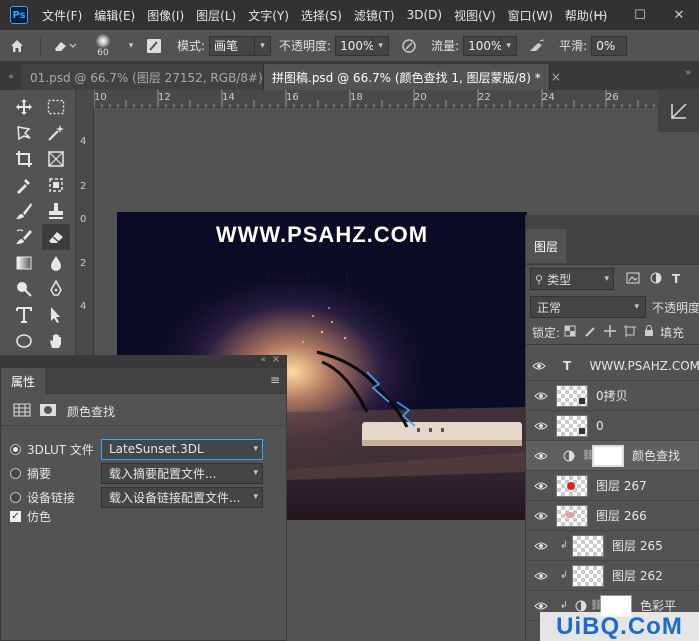 This screenshot has height=641, width=699. Describe the element at coordinates (649, 332) in the screenshot. I see `lock-all-icon` at that location.